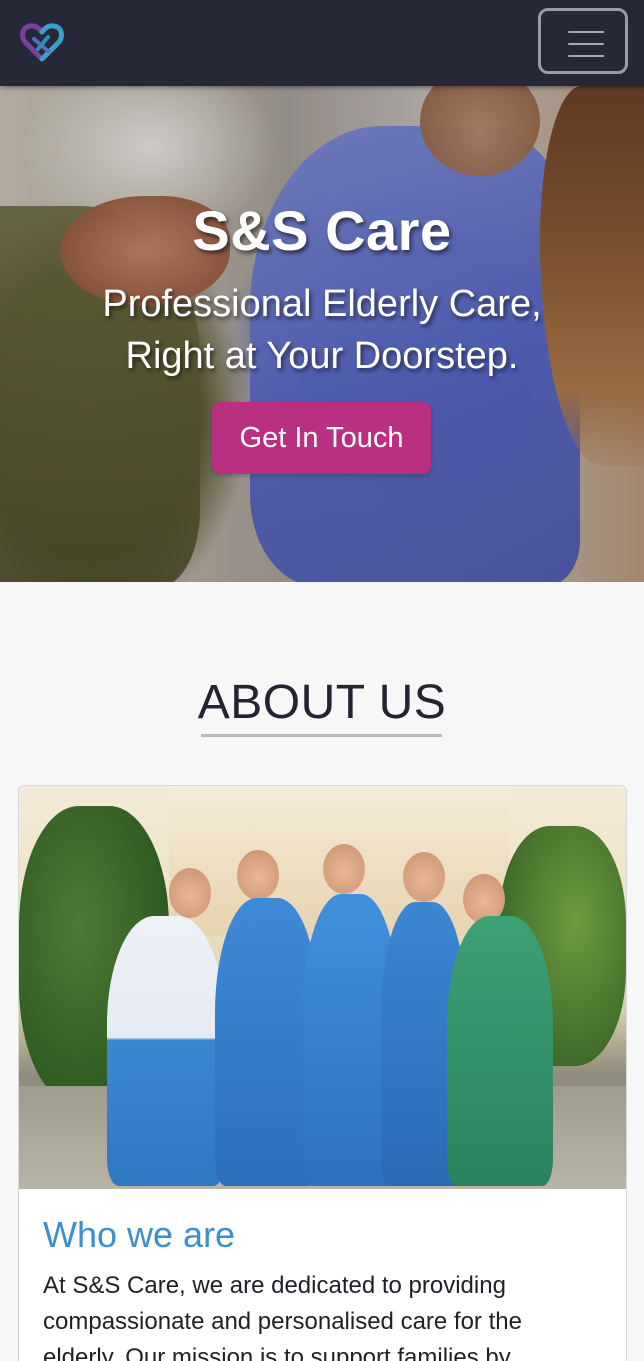  What do you see at coordinates (322, 702) in the screenshot?
I see `about-title: ABOUT US` at bounding box center [322, 702].